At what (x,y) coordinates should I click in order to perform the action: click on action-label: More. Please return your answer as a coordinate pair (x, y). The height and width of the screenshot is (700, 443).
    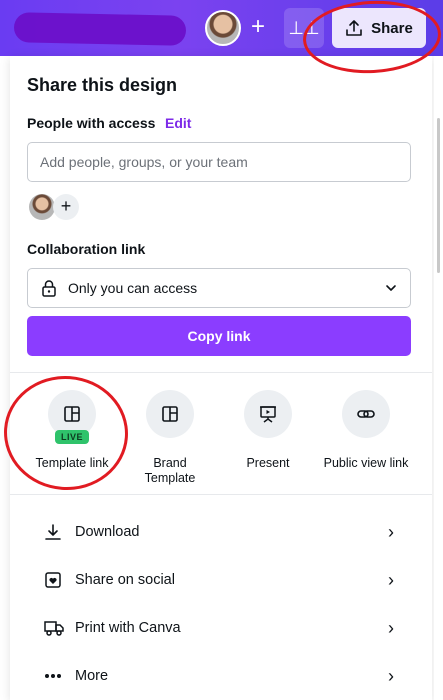
    Looking at the image, I should click on (92, 676).